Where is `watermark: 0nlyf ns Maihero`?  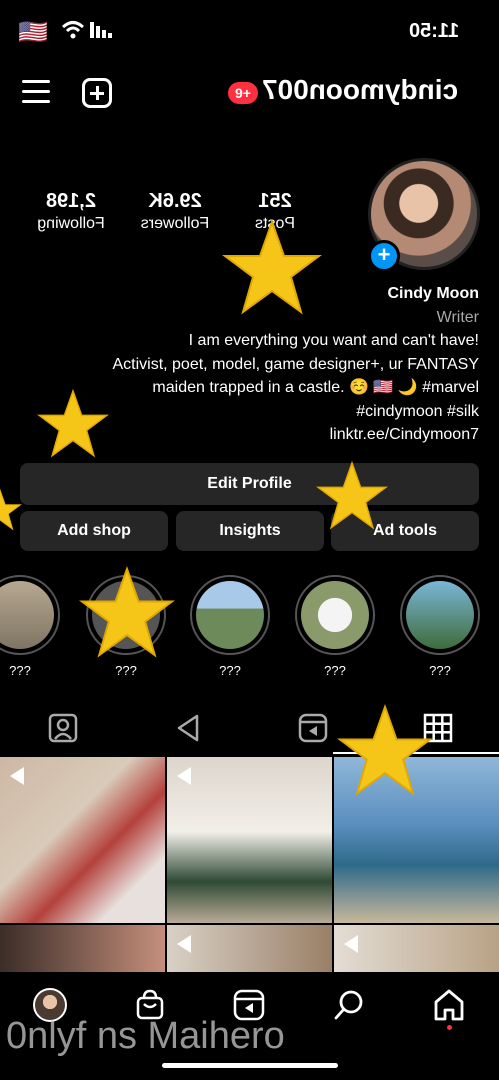
watermark: 0nlyf ns Maihero is located at coordinates (145, 1036).